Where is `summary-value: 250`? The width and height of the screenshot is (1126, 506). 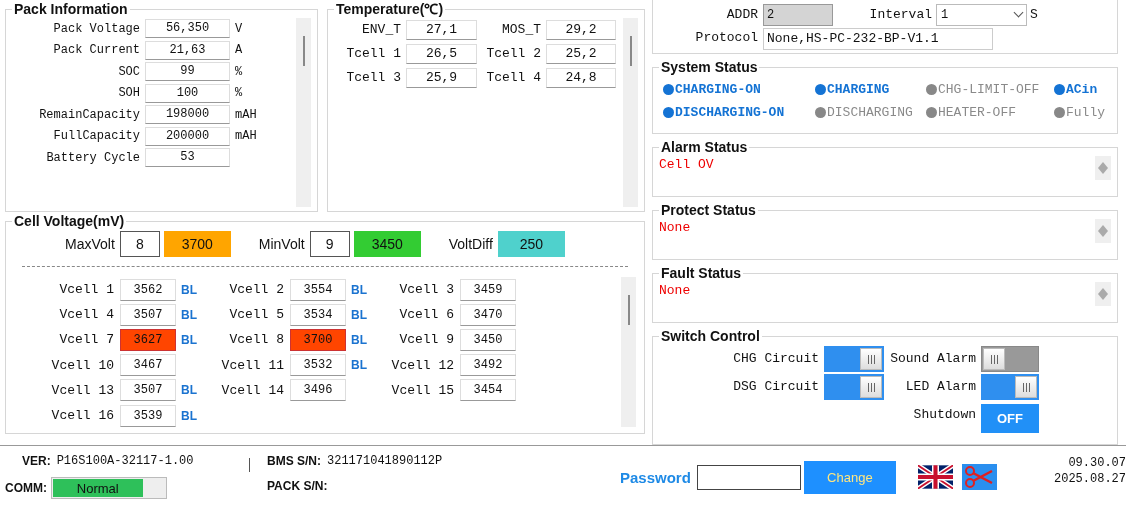
summary-value: 250 is located at coordinates (531, 244).